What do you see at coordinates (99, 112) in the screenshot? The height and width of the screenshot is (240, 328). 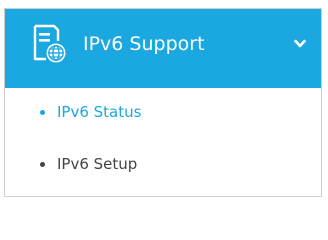 I see `submenu-item-label: IPv6 Status` at bounding box center [99, 112].